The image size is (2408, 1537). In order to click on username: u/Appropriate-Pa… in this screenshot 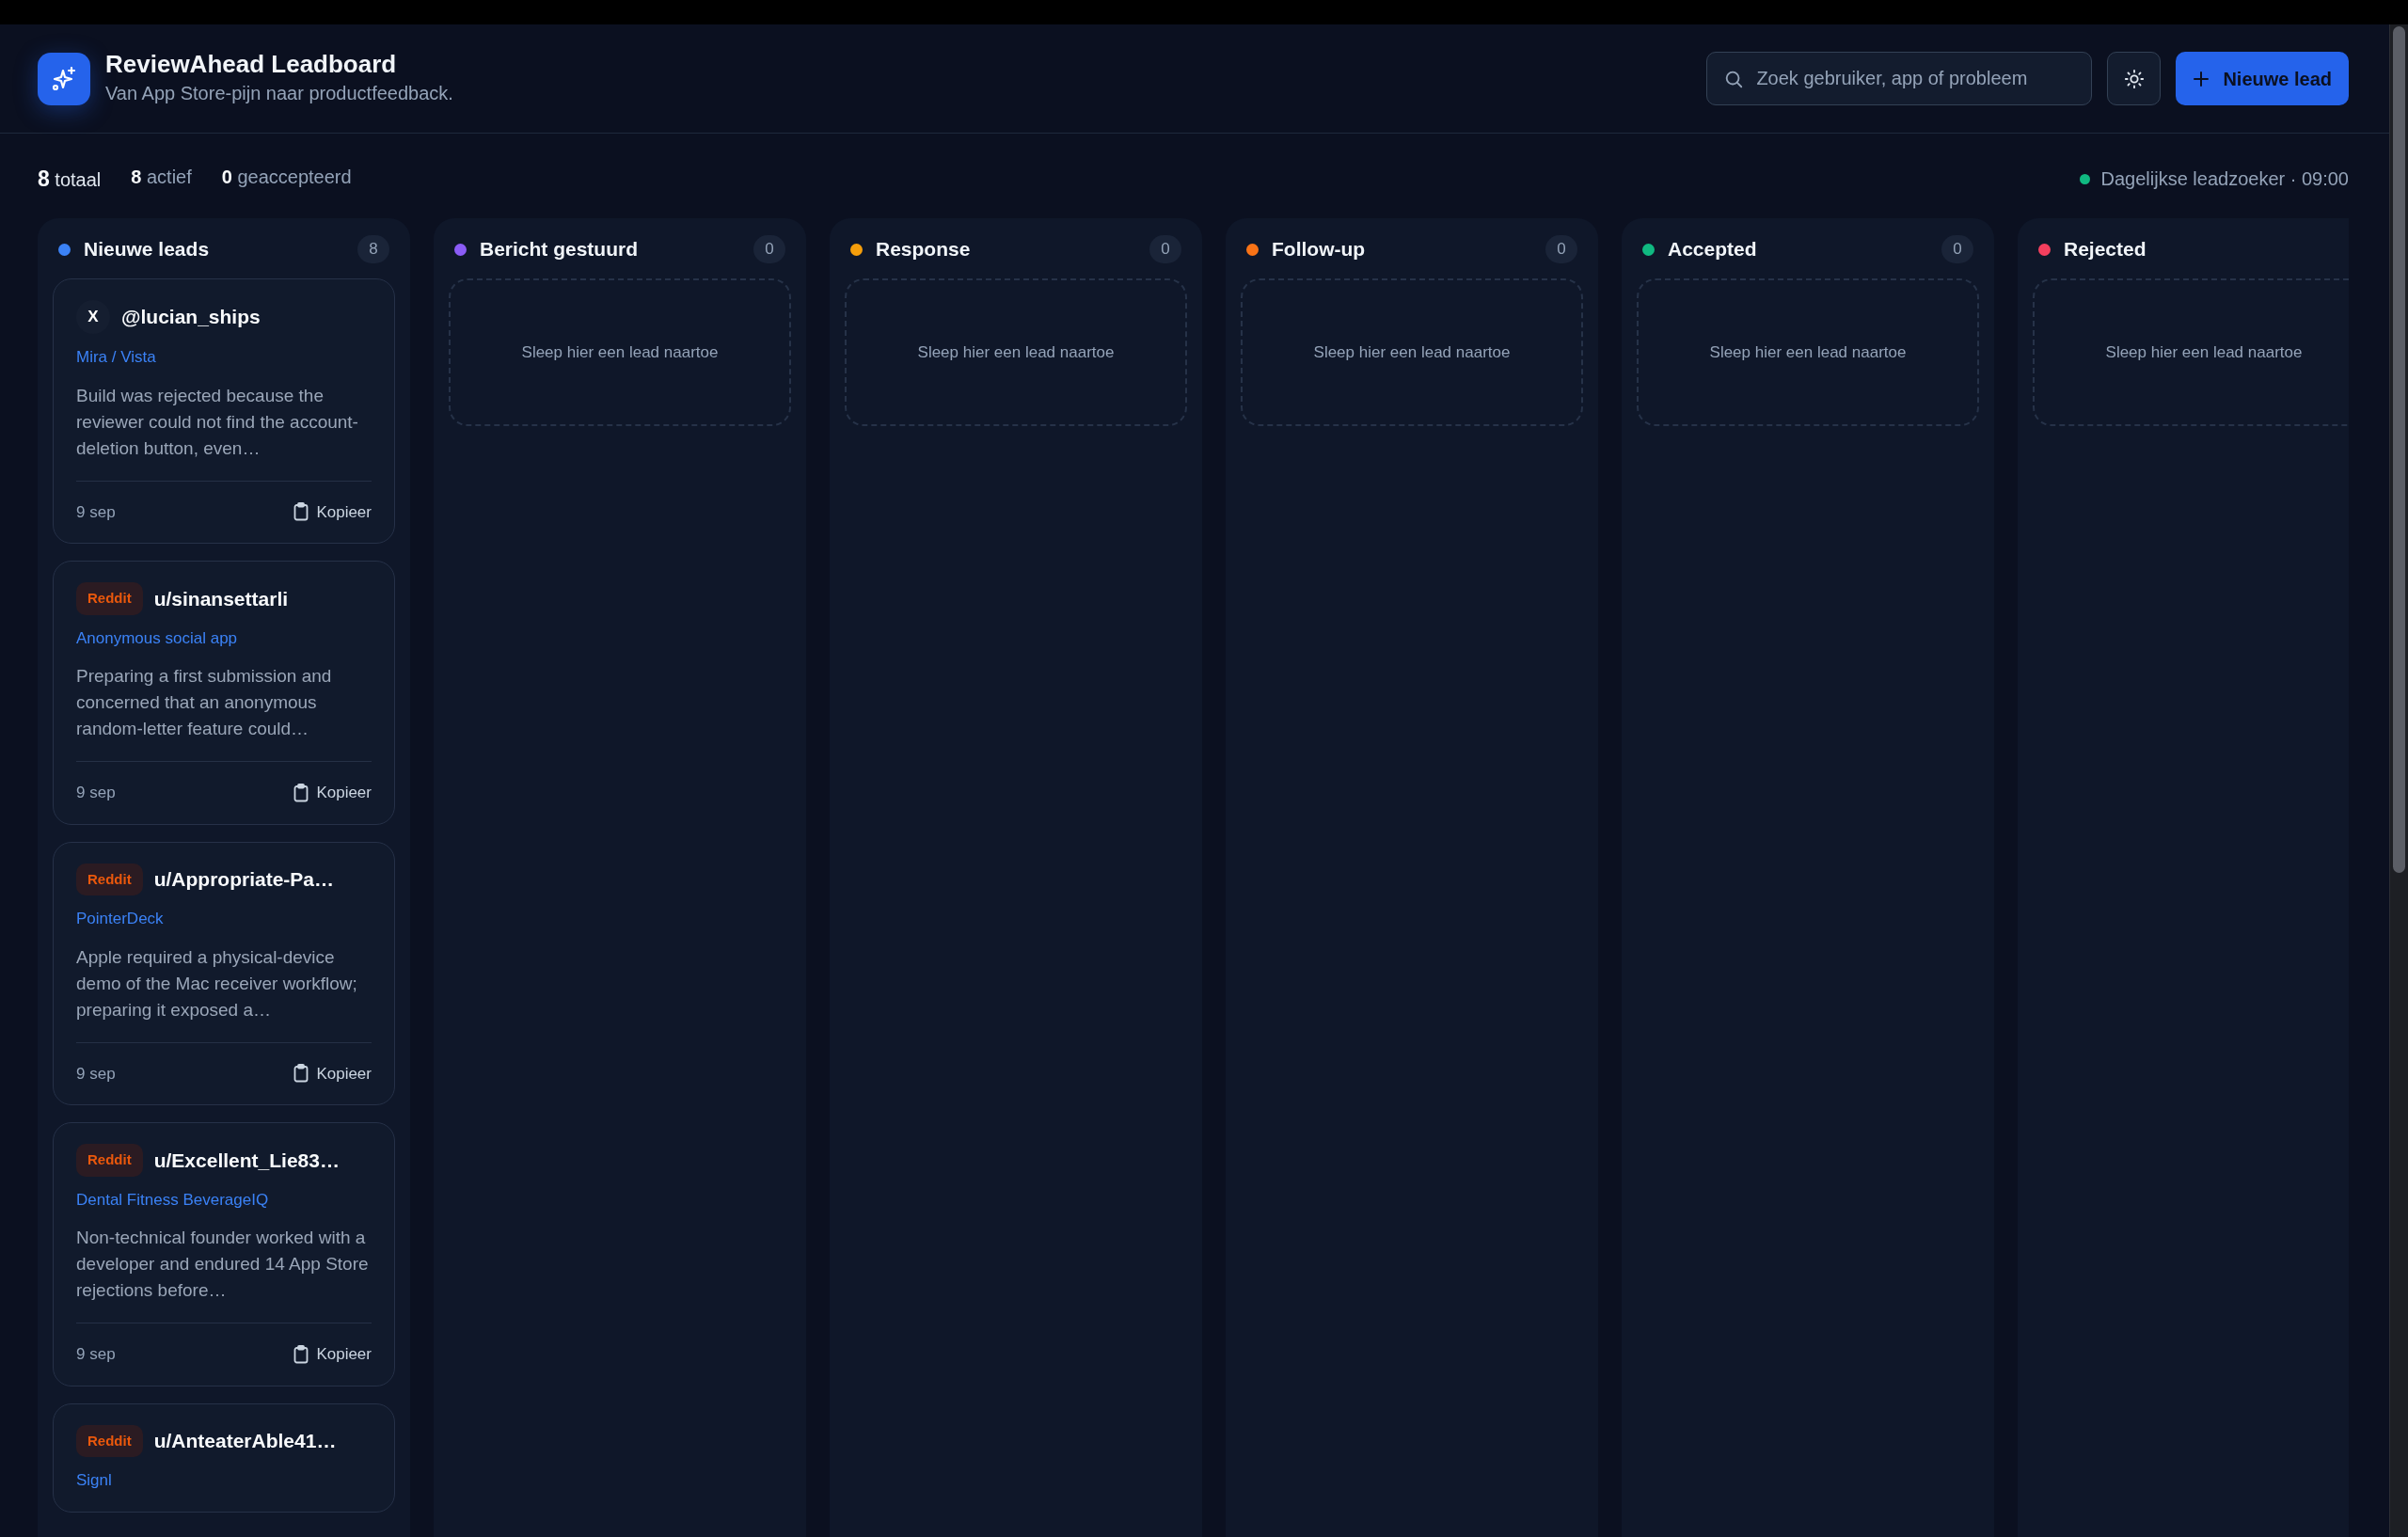, I will do `click(244, 879)`.